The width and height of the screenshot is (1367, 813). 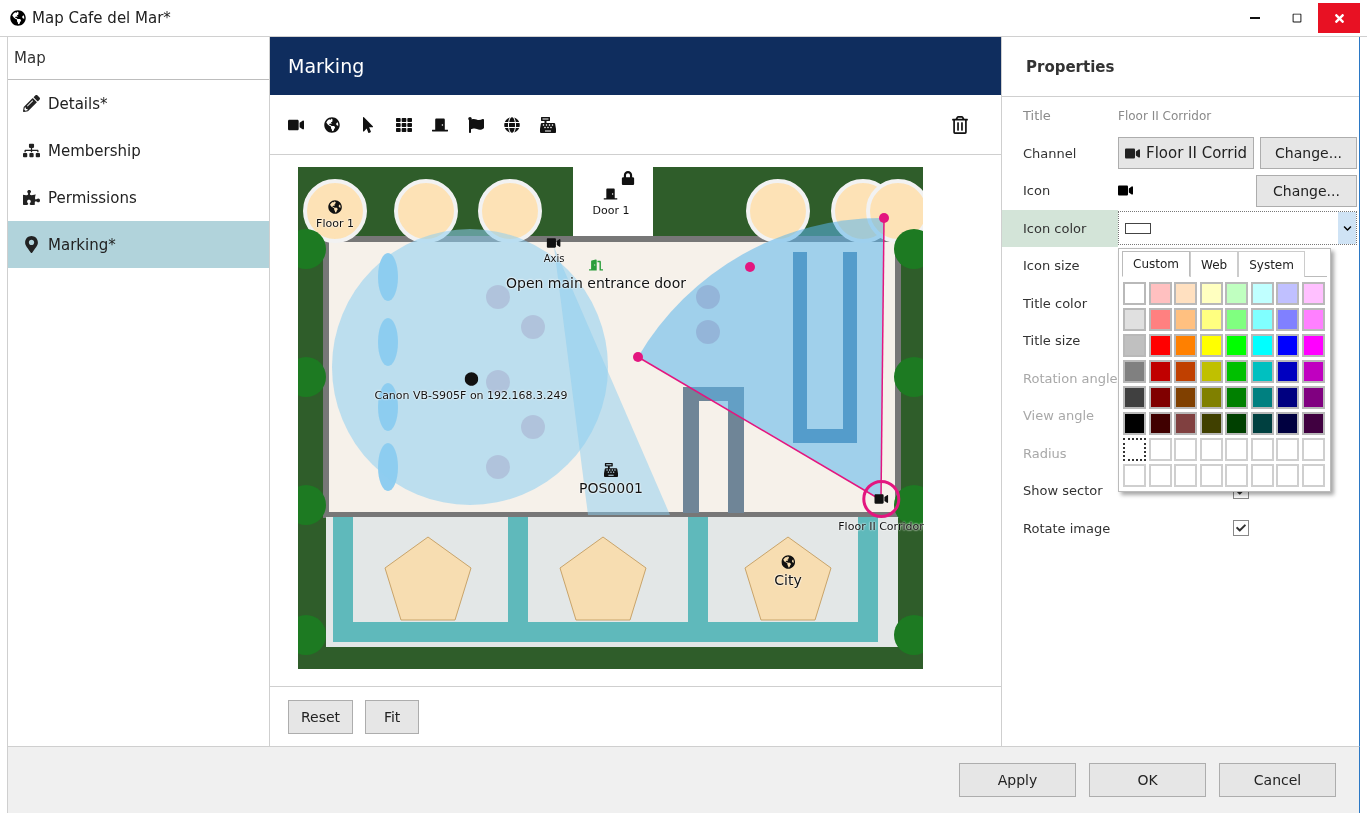 I want to click on reset-button: Reset, so click(x=321, y=716).